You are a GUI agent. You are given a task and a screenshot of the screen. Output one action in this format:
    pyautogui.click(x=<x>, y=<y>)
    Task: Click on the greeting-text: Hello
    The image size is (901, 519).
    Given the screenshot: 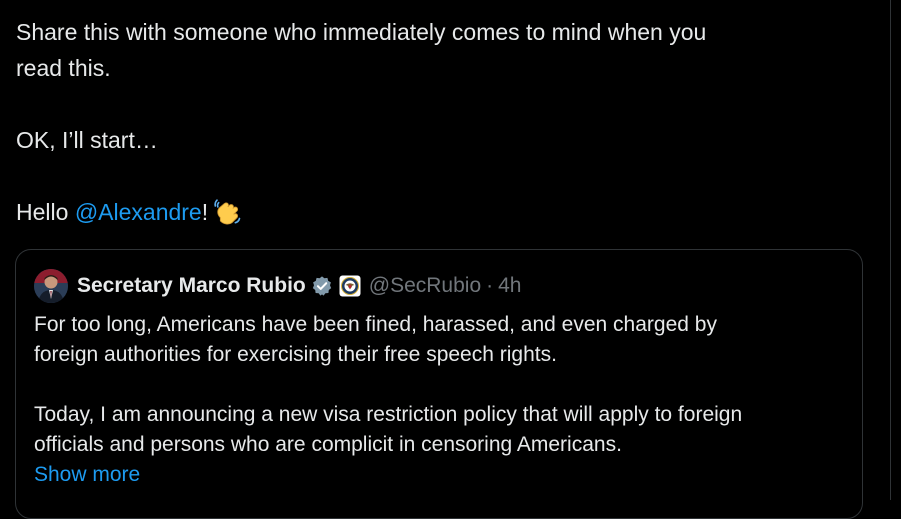 What is the action you would take?
    pyautogui.click(x=45, y=212)
    